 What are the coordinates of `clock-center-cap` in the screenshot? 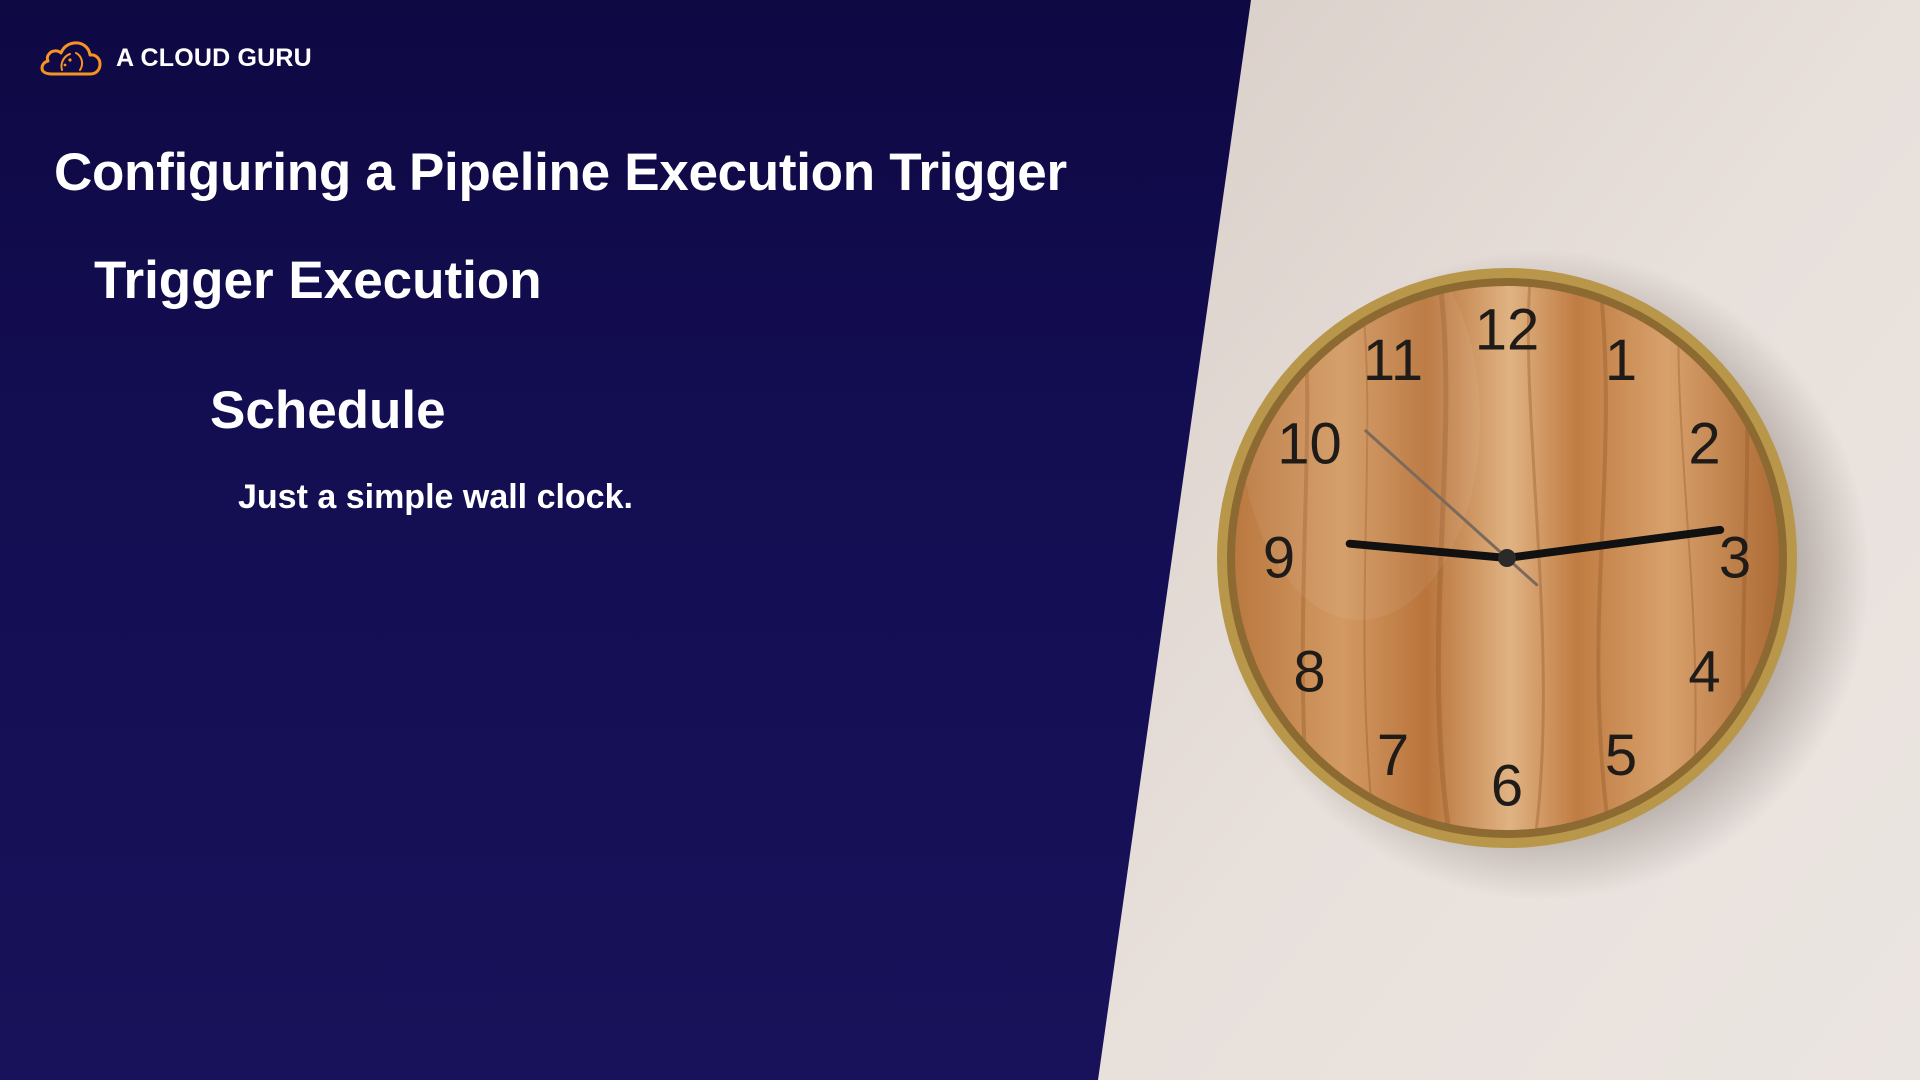 It's located at (1507, 558).